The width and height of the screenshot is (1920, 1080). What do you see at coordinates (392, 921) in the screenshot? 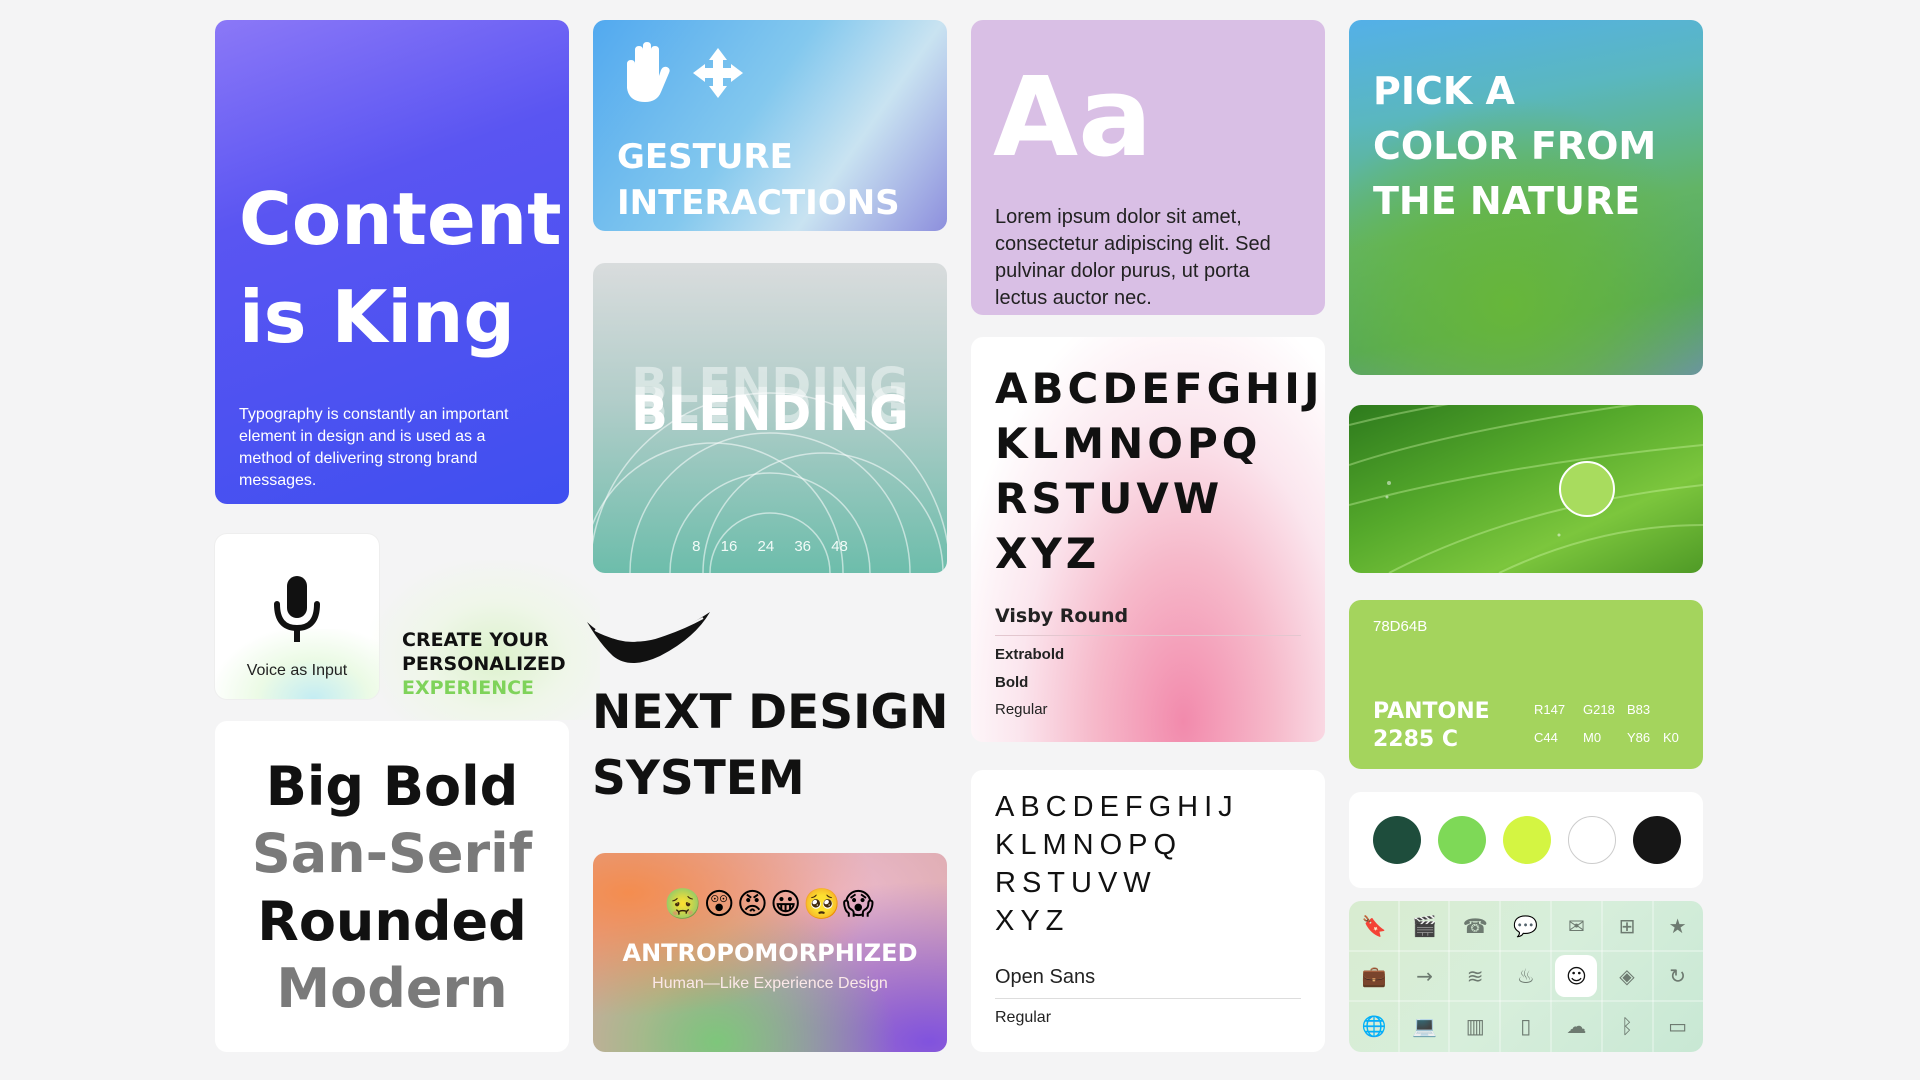
I see `bigbold-line: Rounded` at bounding box center [392, 921].